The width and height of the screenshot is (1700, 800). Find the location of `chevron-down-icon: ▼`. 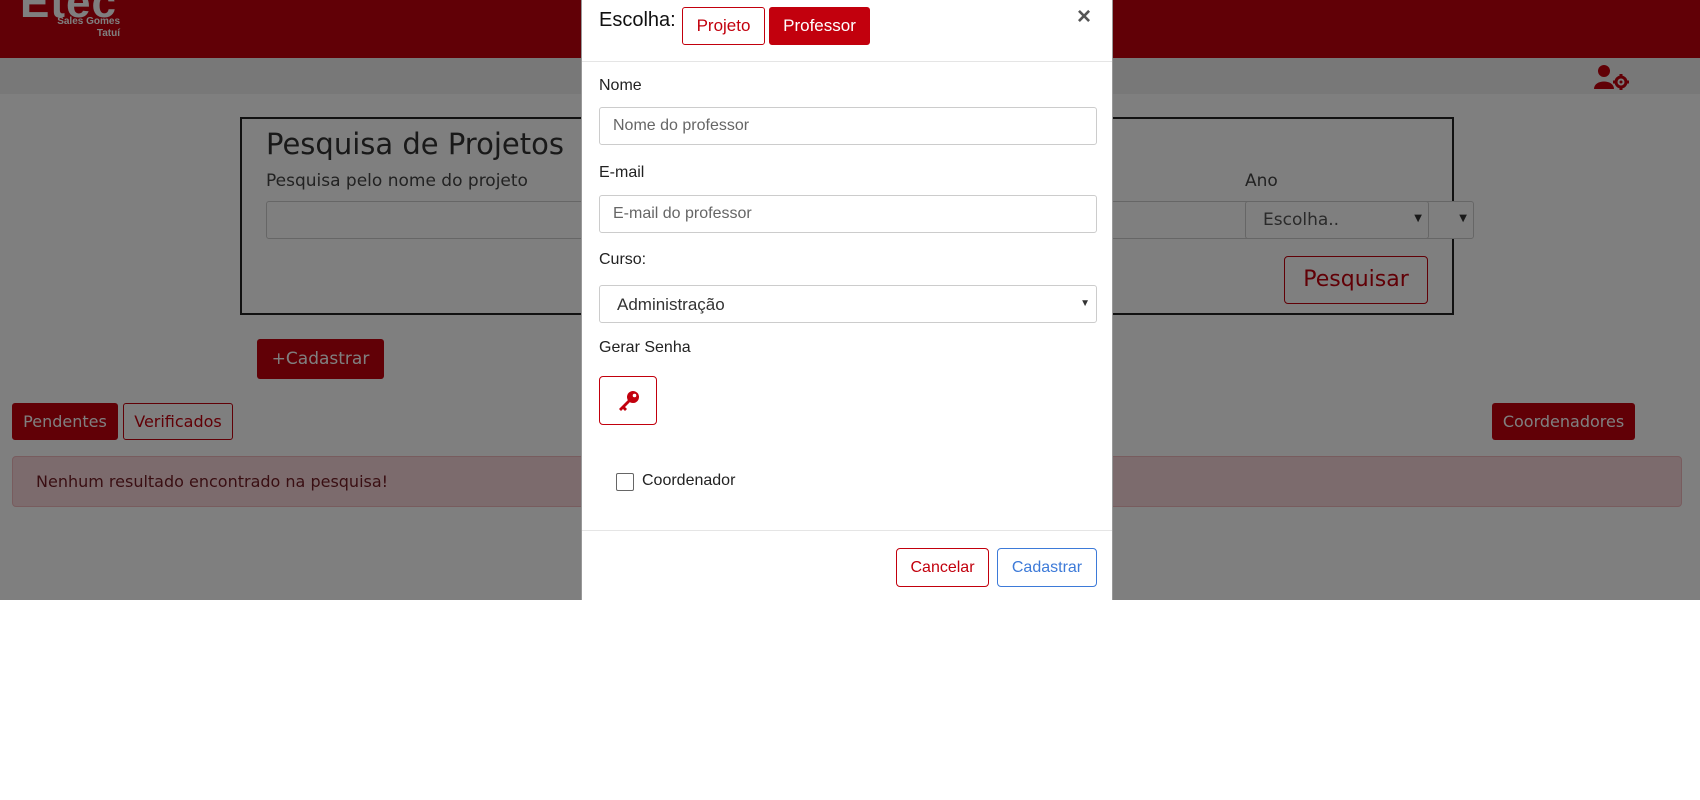

chevron-down-icon: ▼ is located at coordinates (1085, 303).